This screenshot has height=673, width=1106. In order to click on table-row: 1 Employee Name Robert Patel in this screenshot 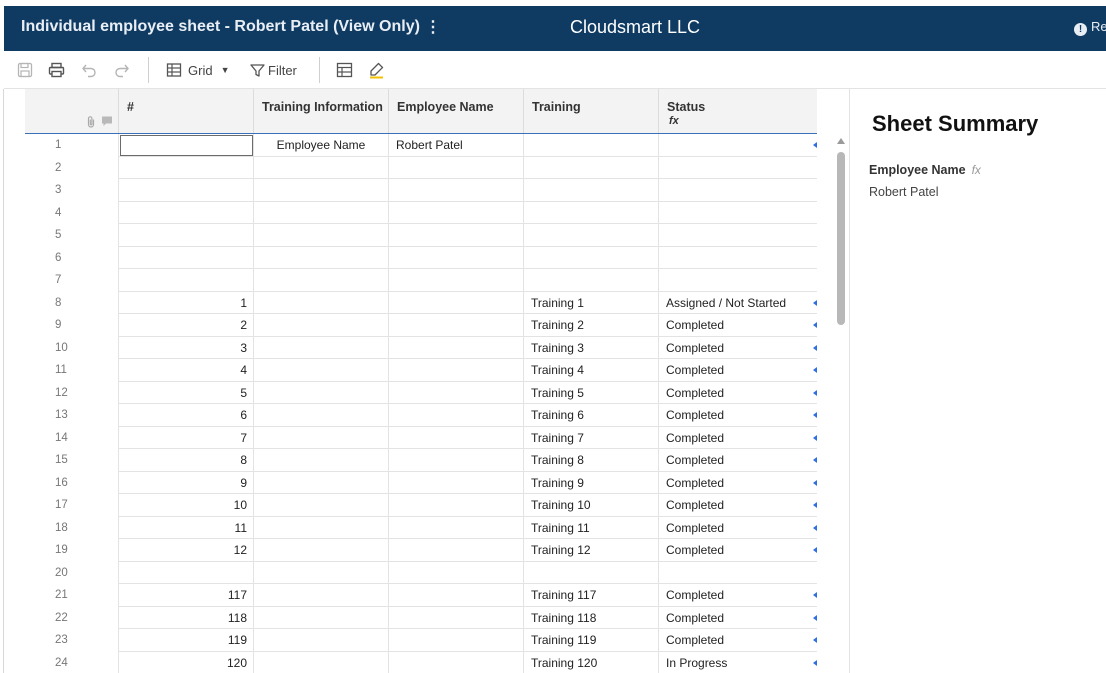, I will do `click(421, 145)`.